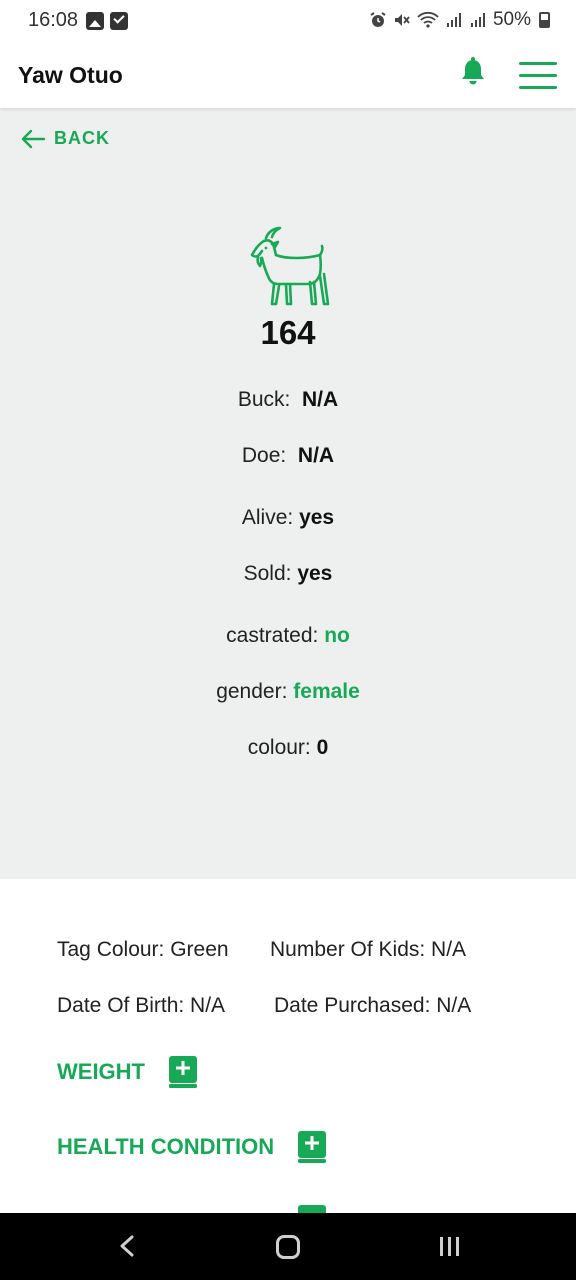  I want to click on notifications-button, so click(473, 72).